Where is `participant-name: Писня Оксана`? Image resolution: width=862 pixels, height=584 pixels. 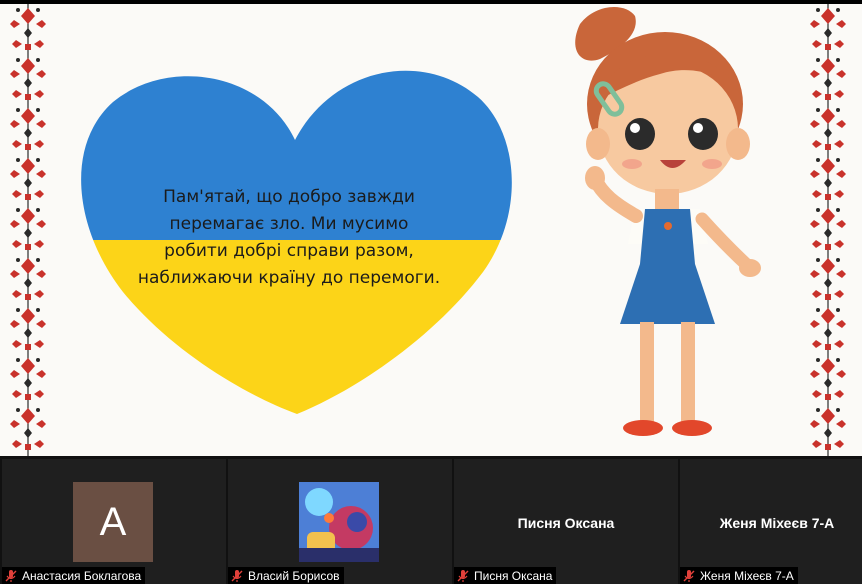 participant-name: Писня Оксана is located at coordinates (513, 575).